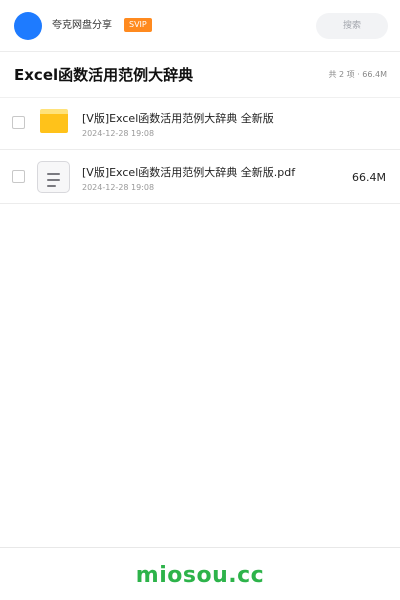  Describe the element at coordinates (188, 173) in the screenshot. I see `file-name: [V版]Excel函数活用范例大辞典 全新版.pdf` at that location.